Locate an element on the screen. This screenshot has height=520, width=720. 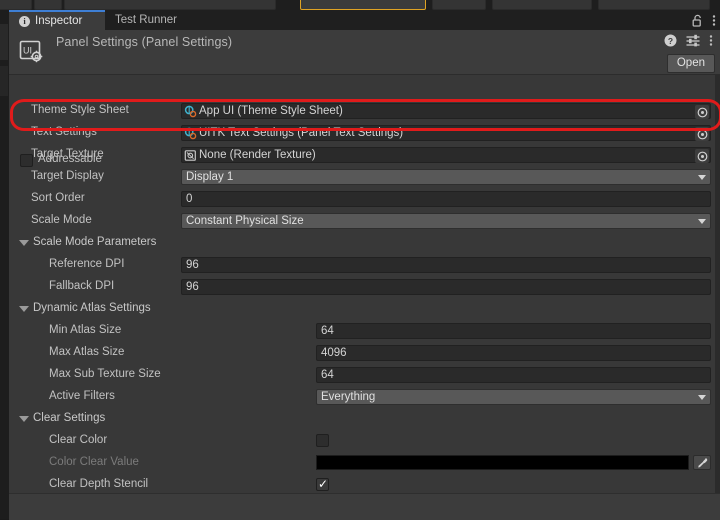
tab-inspector-label: Inspector is located at coordinates (59, 21).